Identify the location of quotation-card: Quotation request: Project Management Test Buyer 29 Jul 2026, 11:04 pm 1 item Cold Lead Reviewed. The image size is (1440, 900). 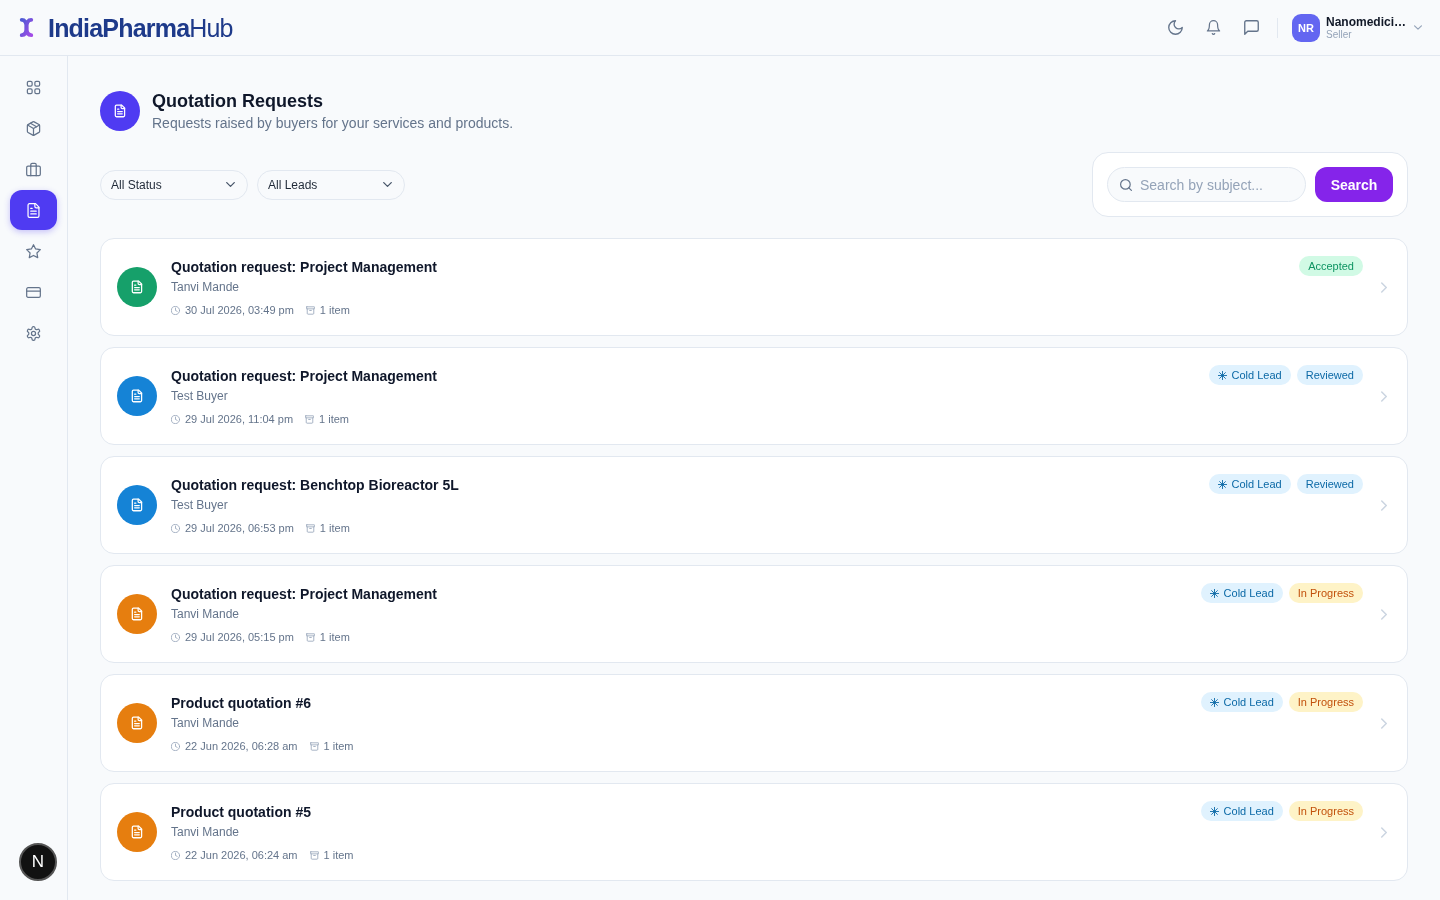
(754, 396).